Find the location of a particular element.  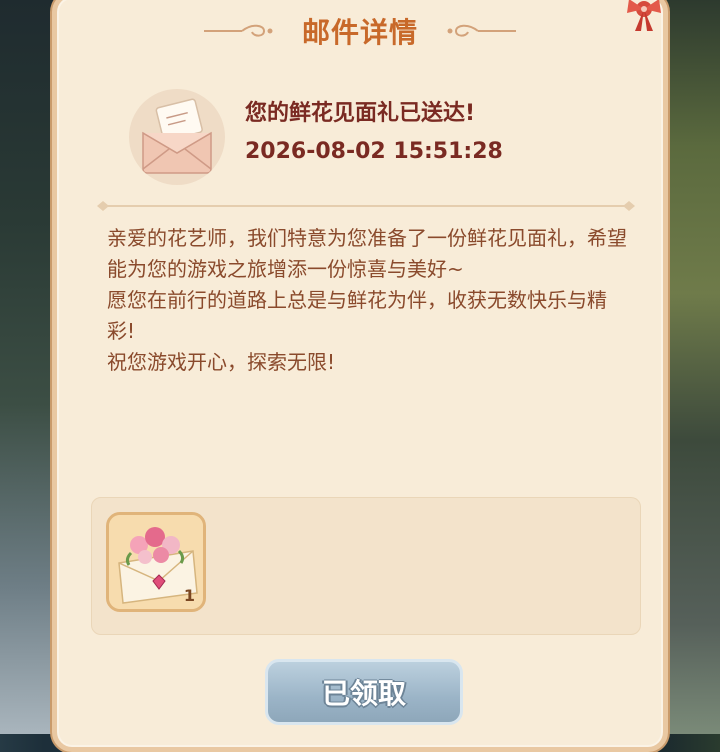

background-scenery-left is located at coordinates (30, 367).